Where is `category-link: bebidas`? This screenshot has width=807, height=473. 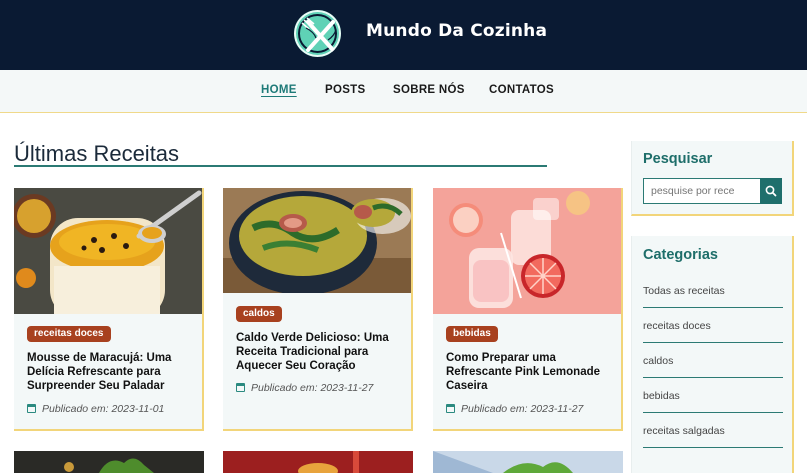
category-link: bebidas is located at coordinates (713, 395).